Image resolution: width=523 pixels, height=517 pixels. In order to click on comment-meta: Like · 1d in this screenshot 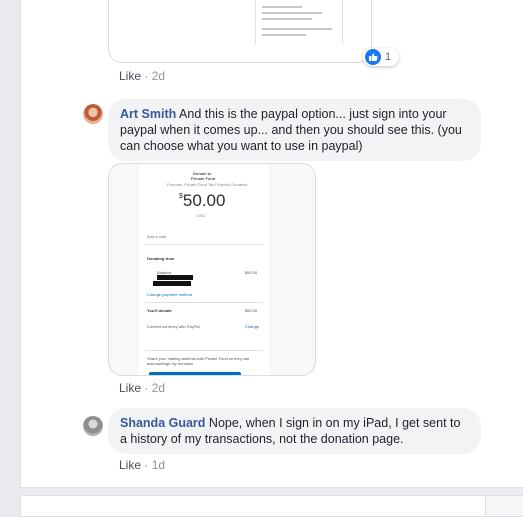, I will do `click(142, 465)`.